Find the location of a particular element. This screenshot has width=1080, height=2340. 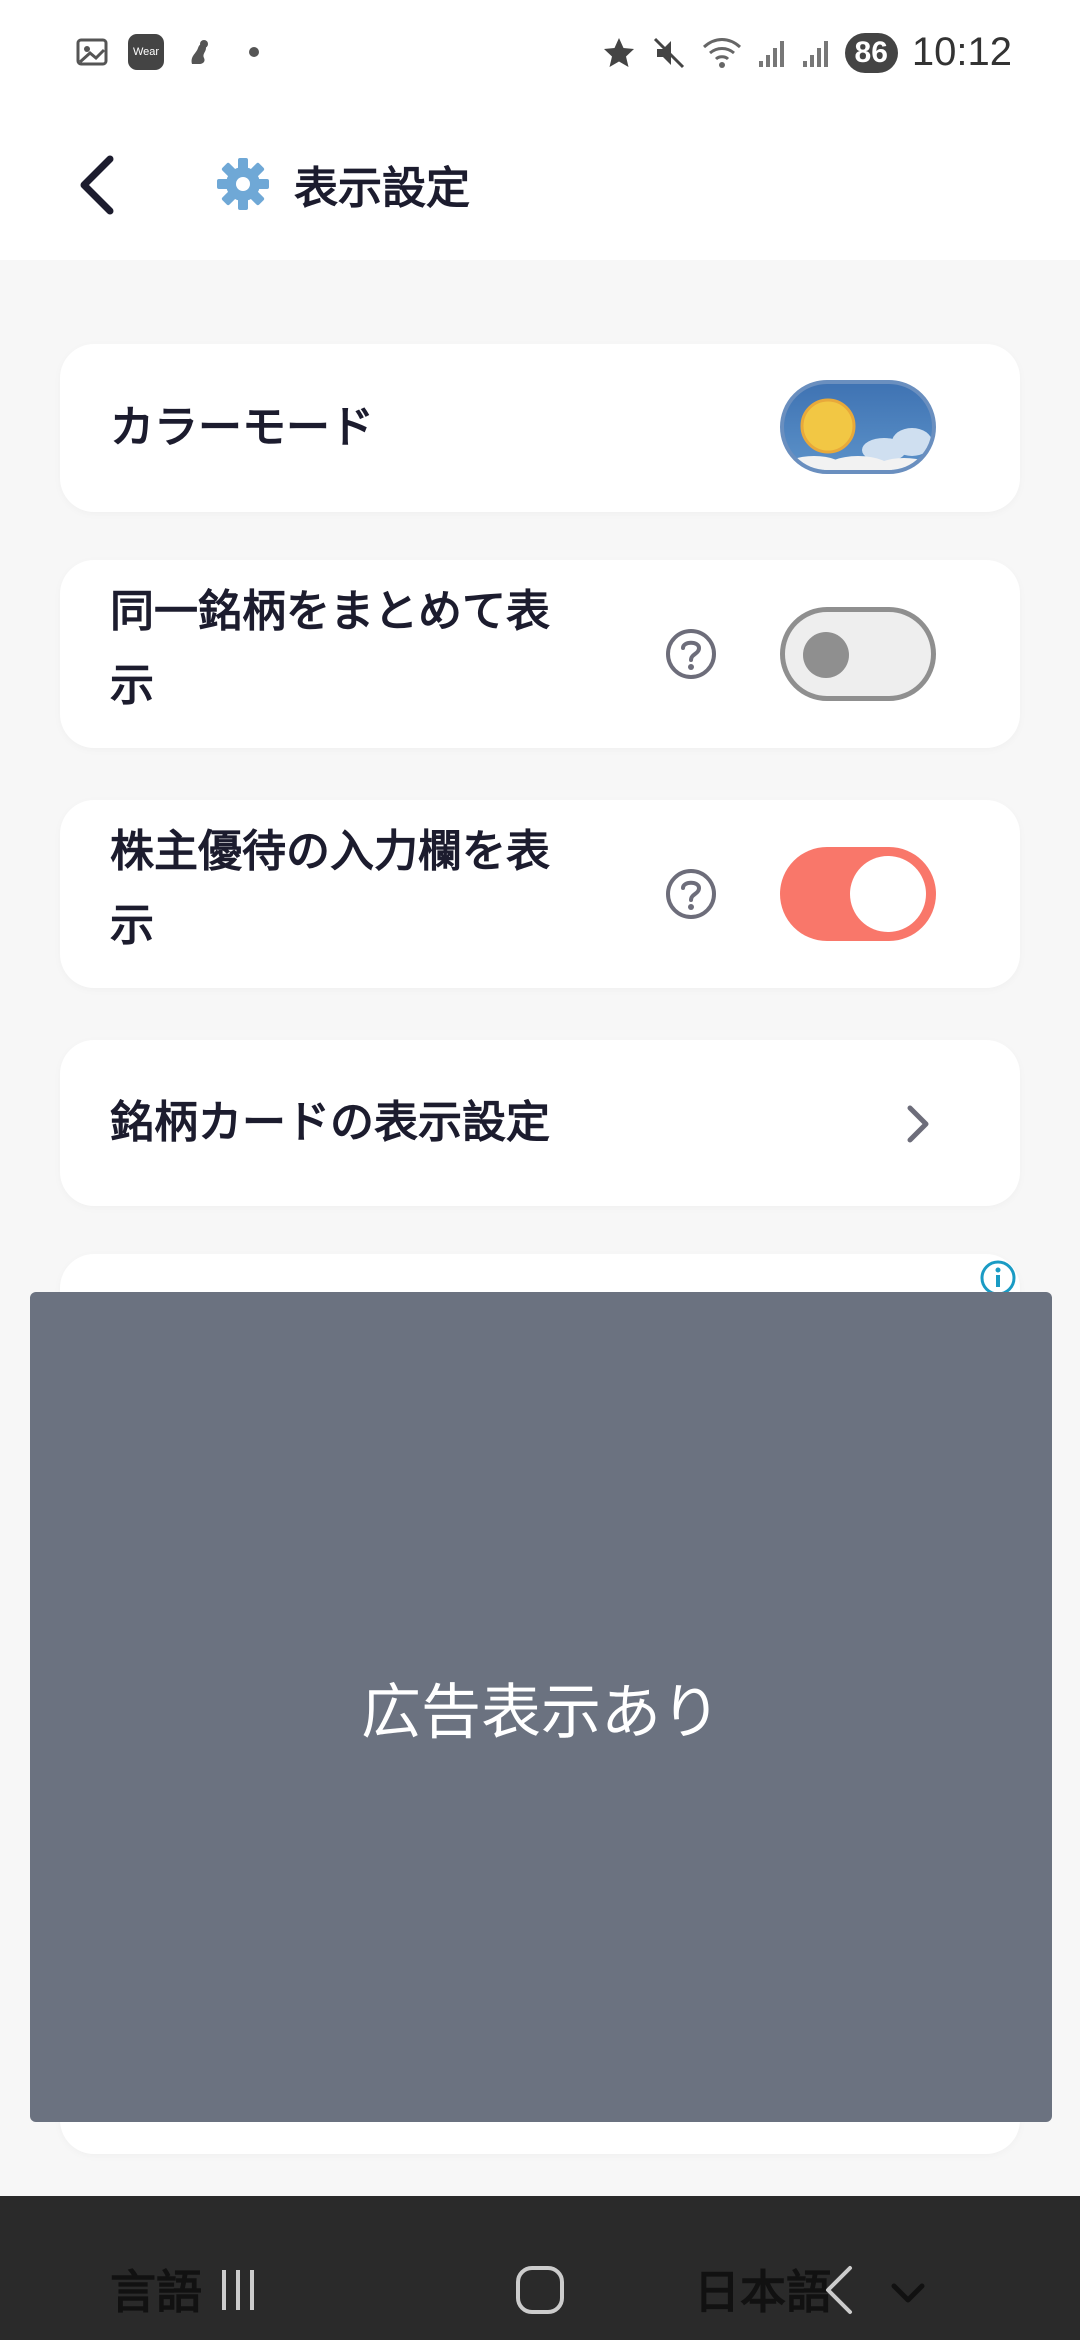

wear-os-icon: Wear is located at coordinates (146, 52).